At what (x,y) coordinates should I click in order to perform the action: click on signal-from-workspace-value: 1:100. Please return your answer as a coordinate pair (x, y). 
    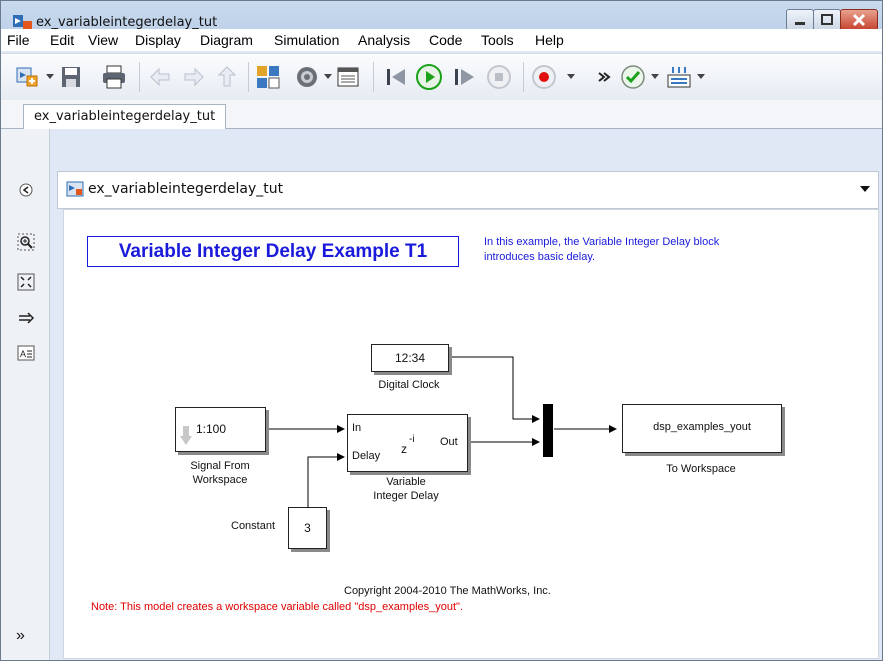
    Looking at the image, I should click on (211, 429).